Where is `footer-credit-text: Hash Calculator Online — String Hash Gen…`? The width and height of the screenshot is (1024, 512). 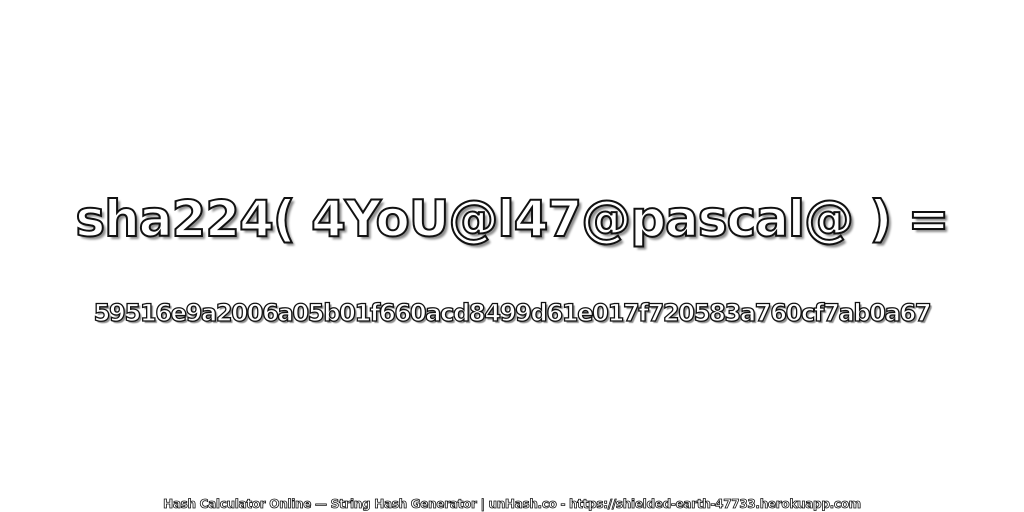
footer-credit-text: Hash Calculator Online — String Hash Gen… is located at coordinates (512, 504).